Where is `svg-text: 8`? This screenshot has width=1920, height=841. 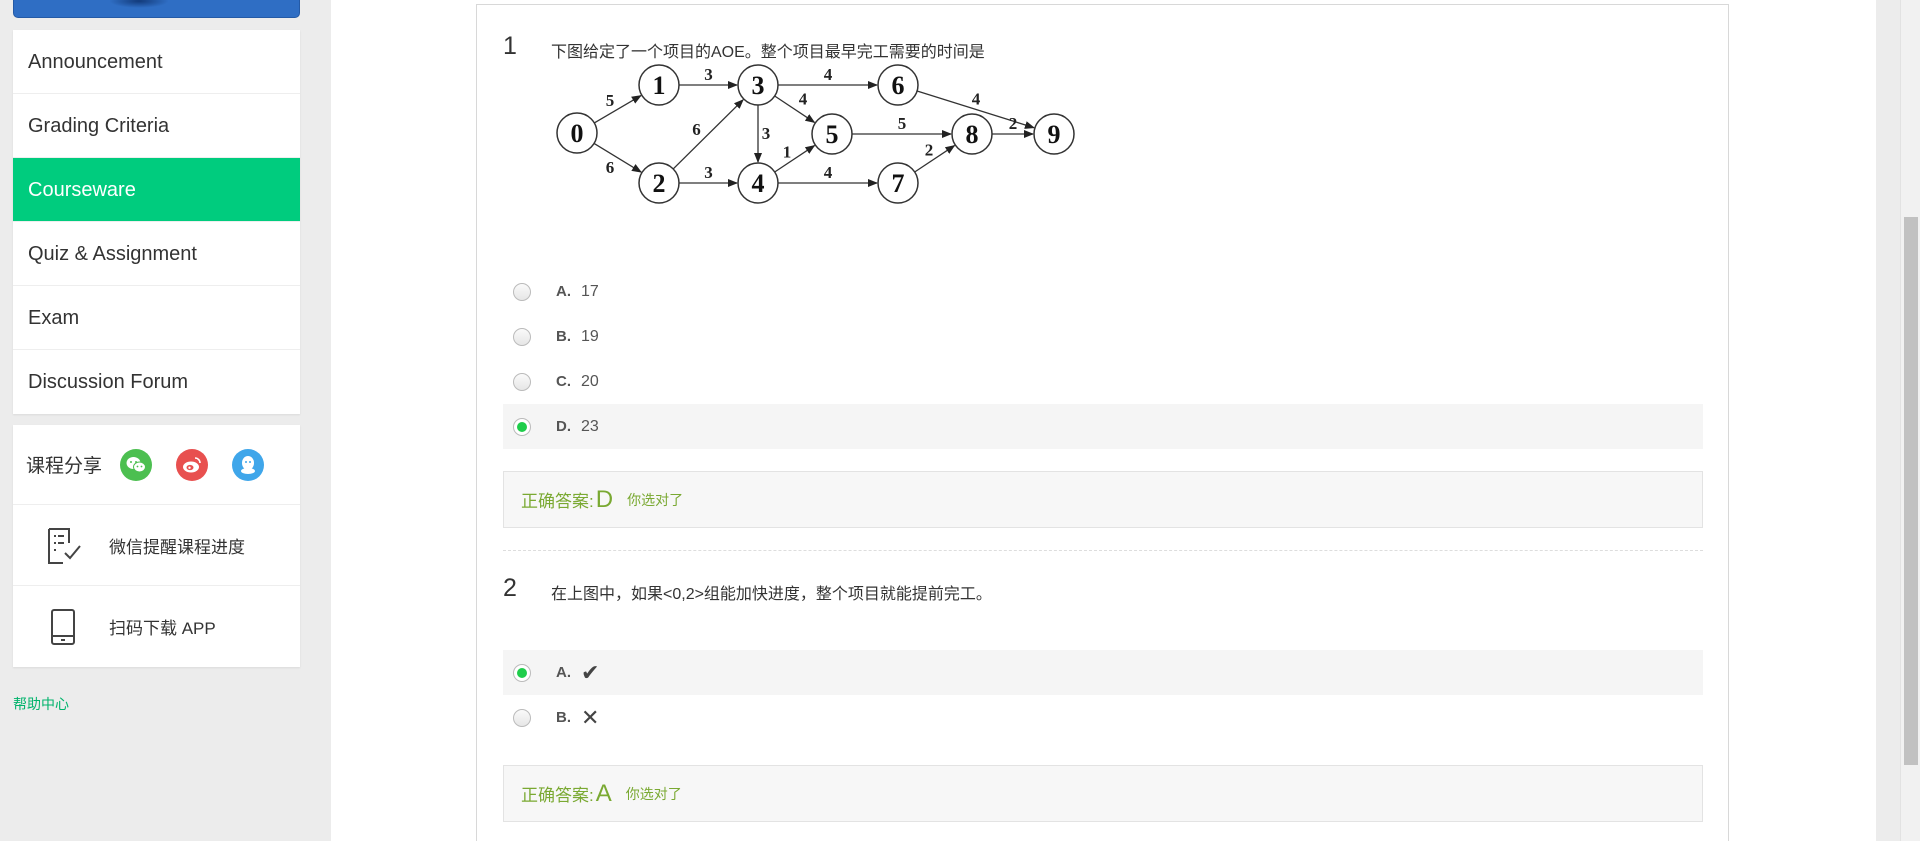
svg-text: 8 is located at coordinates (972, 134).